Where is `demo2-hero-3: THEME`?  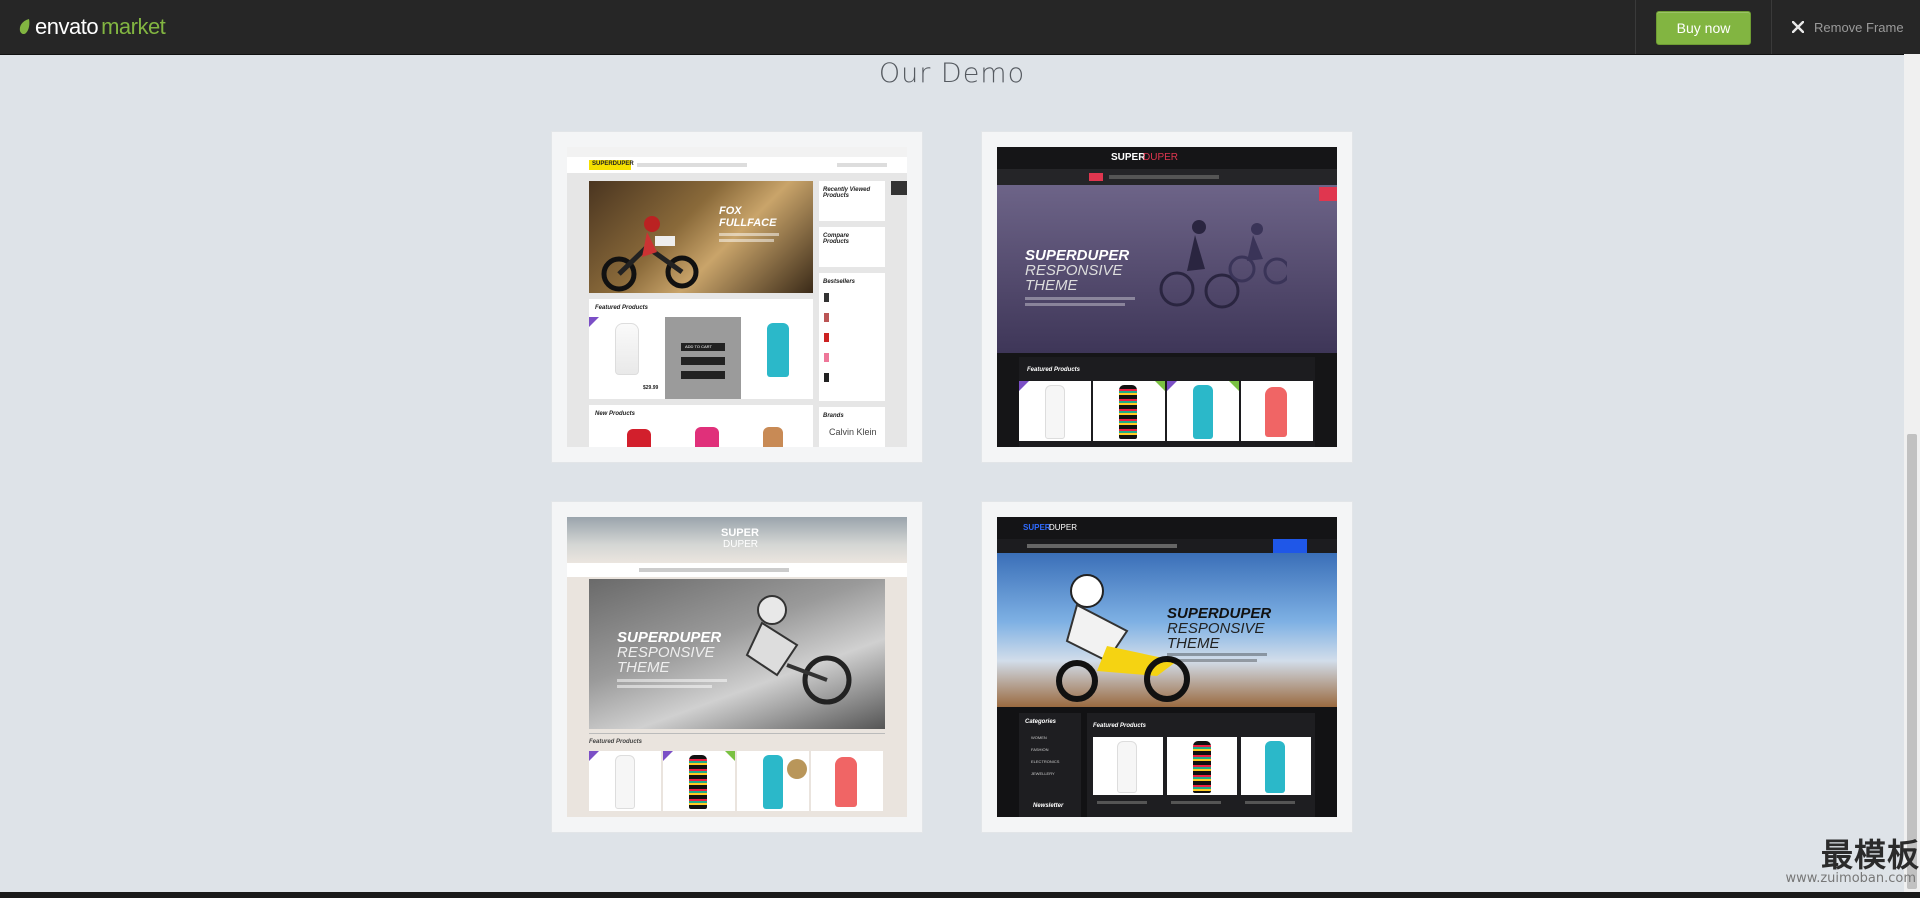
demo2-hero-3: THEME is located at coordinates (1051, 285).